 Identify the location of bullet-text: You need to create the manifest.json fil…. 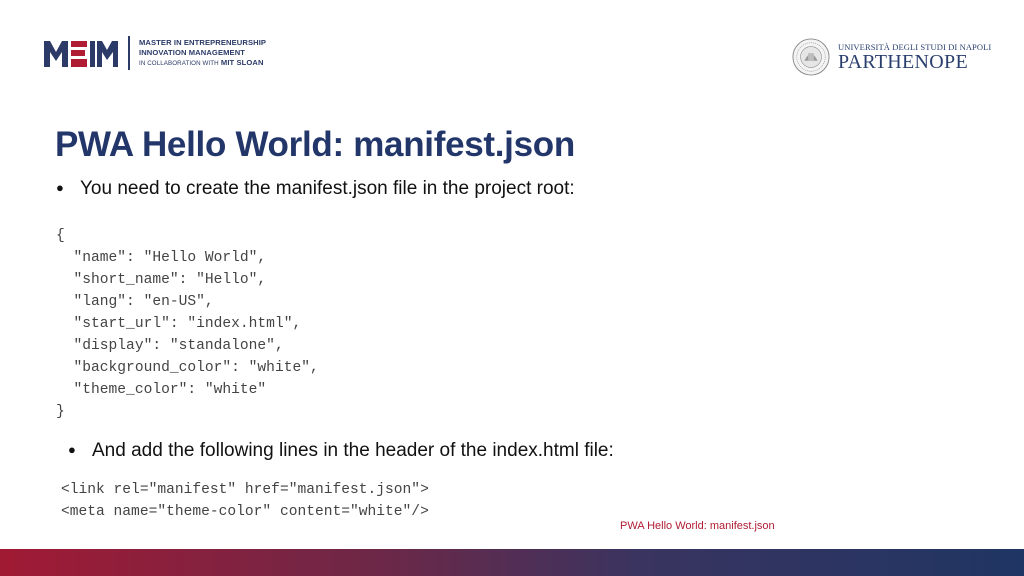
(327, 188).